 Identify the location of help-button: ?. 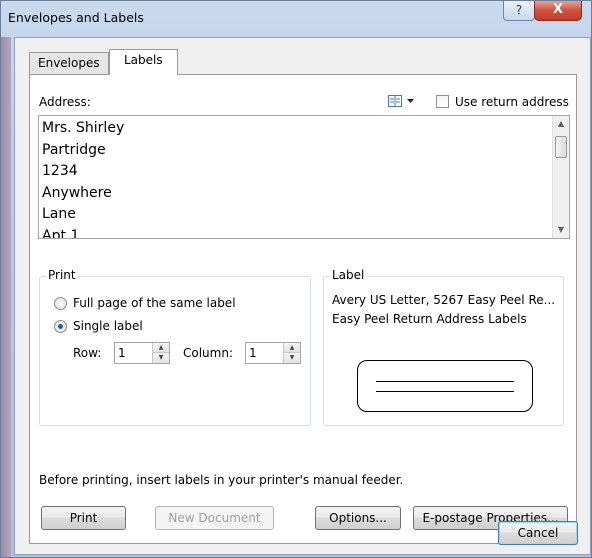
(519, 11).